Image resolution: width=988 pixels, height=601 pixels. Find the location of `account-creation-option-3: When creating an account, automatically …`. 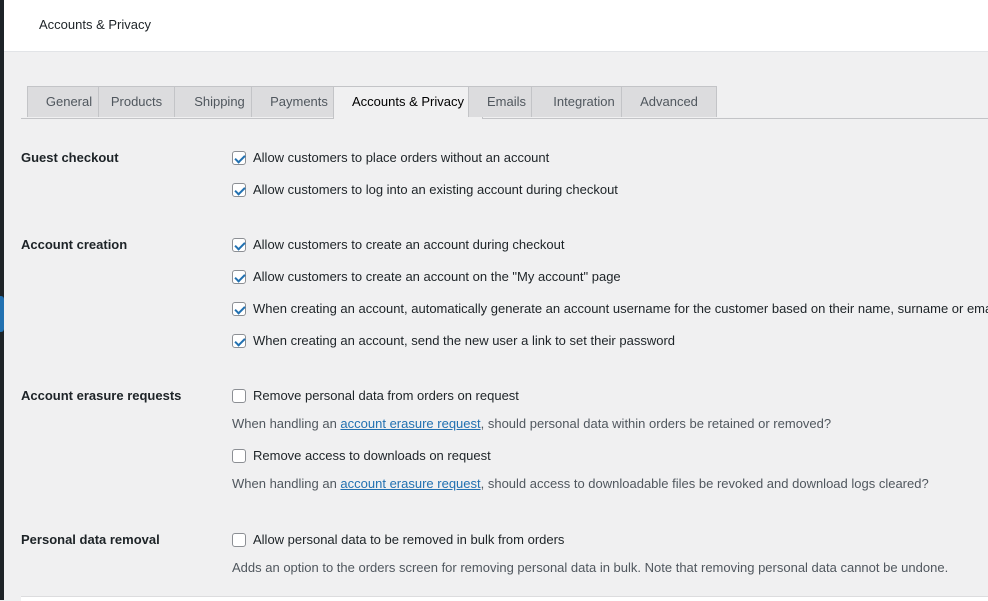

account-creation-option-3: When creating an account, automatically … is located at coordinates (610, 309).